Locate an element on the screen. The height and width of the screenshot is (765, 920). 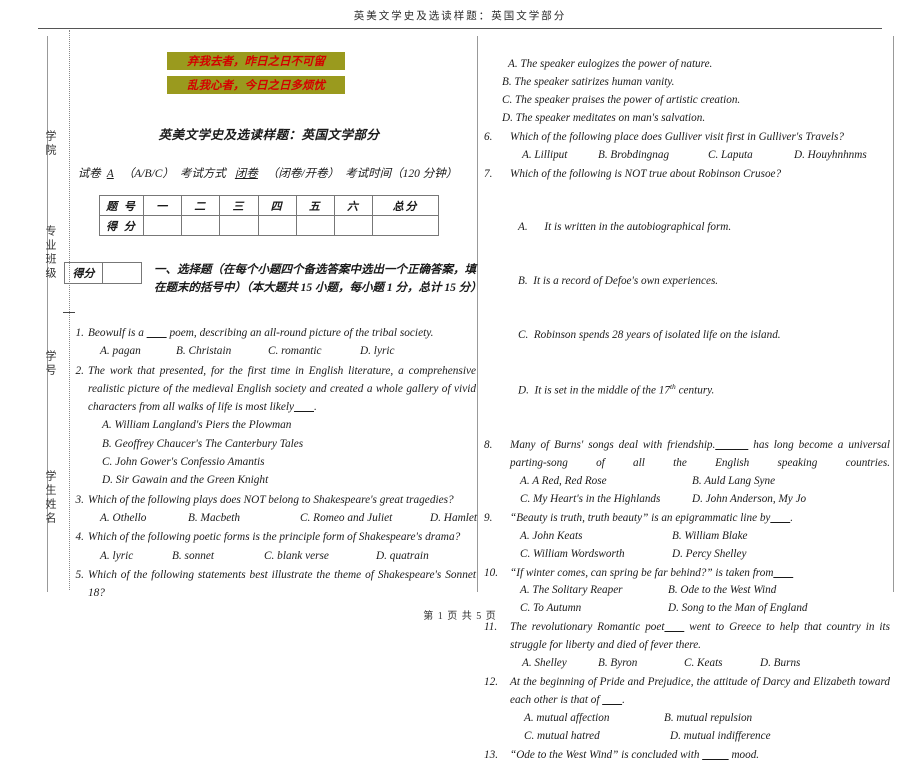
banner-line-1: 弃我去者，昨日之日不可留 is located at coordinates (256, 61).